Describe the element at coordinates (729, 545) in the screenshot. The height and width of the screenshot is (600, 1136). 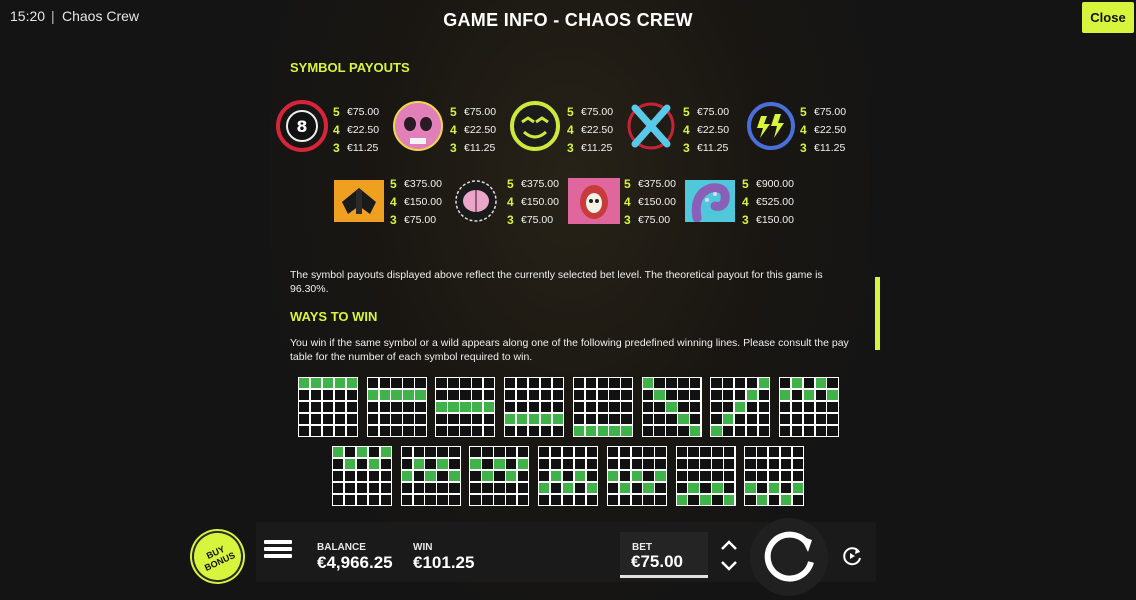
I see `bet-increase-icon` at that location.